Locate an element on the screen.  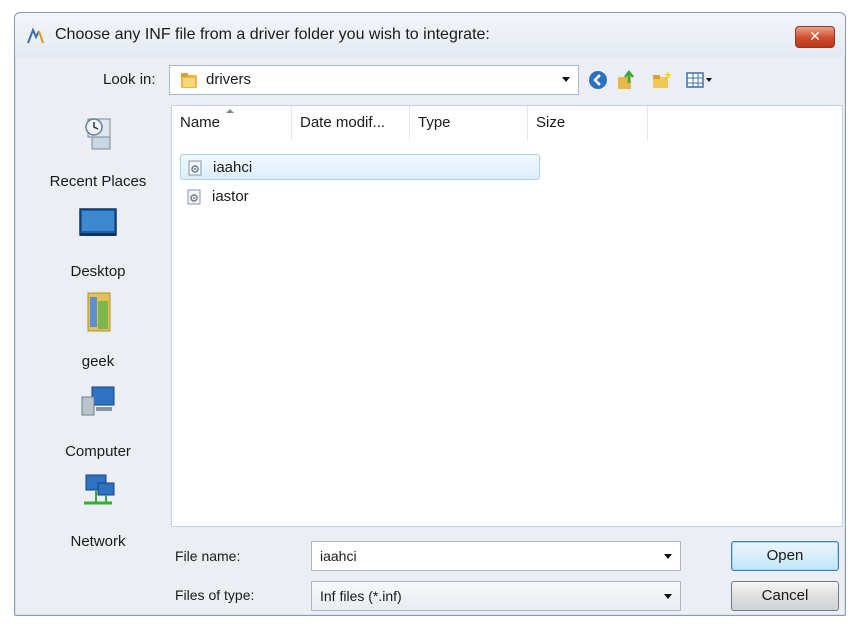
file-type-label: Files of type: is located at coordinates (215, 595).